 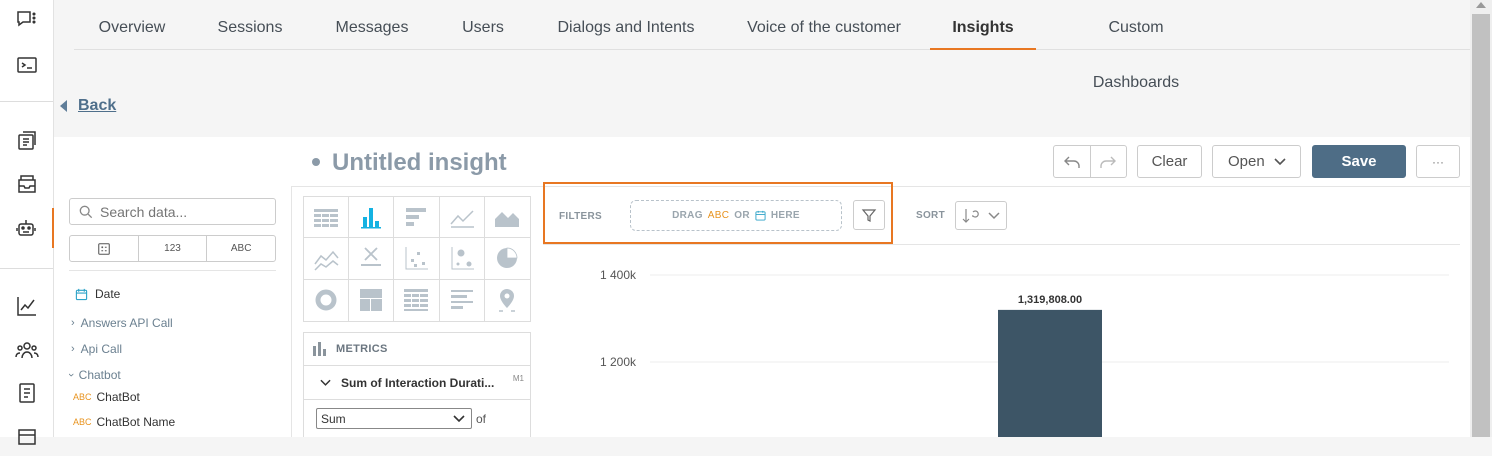 What do you see at coordinates (316, 162) in the screenshot?
I see `unsaved-indicator` at bounding box center [316, 162].